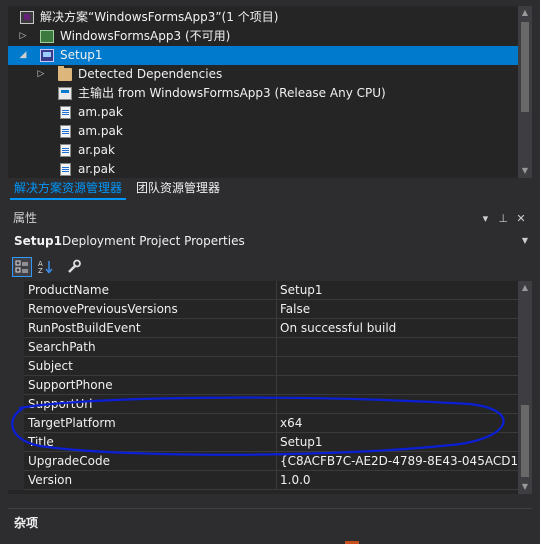  What do you see at coordinates (270, 523) in the screenshot?
I see `description-pane: 杂项` at bounding box center [270, 523].